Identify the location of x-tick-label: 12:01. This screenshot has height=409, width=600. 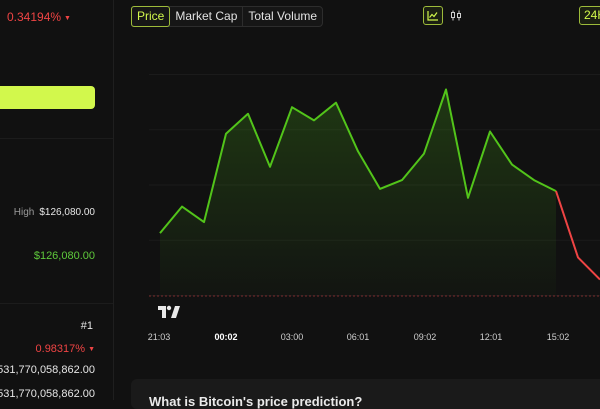
(491, 337).